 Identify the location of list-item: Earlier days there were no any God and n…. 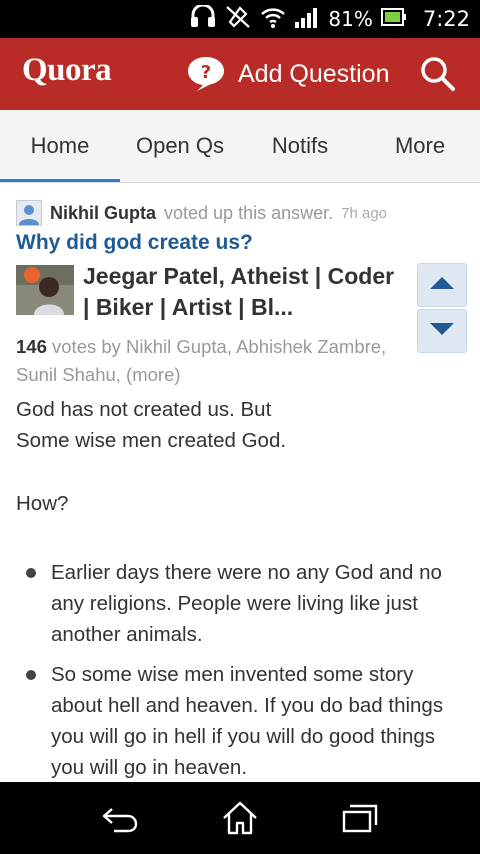
(240, 603).